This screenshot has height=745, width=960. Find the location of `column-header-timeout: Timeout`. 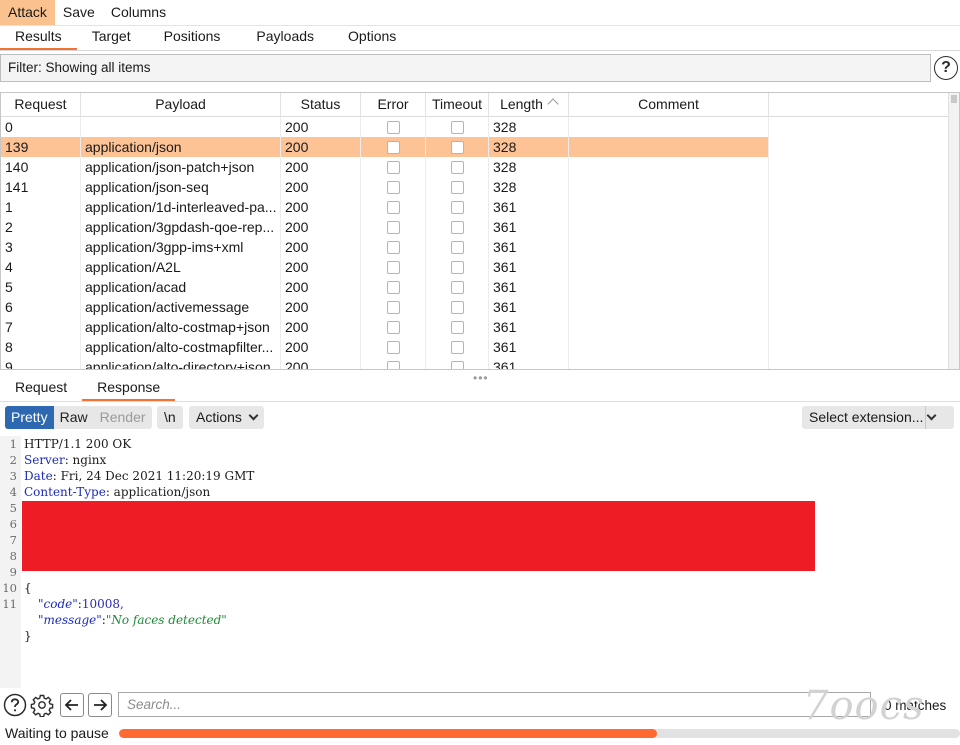

column-header-timeout: Timeout is located at coordinates (457, 105).